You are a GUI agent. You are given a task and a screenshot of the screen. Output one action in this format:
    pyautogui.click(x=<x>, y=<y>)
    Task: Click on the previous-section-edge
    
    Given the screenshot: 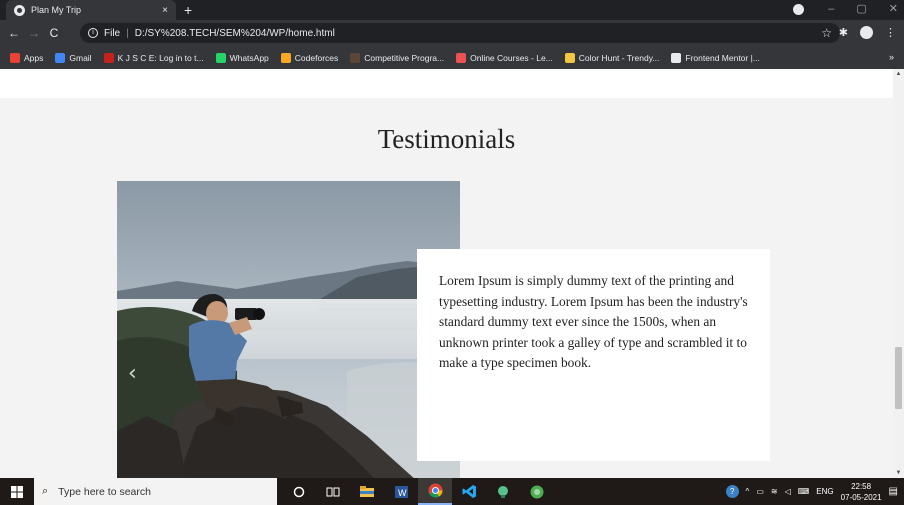 What is the action you would take?
    pyautogui.click(x=446, y=83)
    